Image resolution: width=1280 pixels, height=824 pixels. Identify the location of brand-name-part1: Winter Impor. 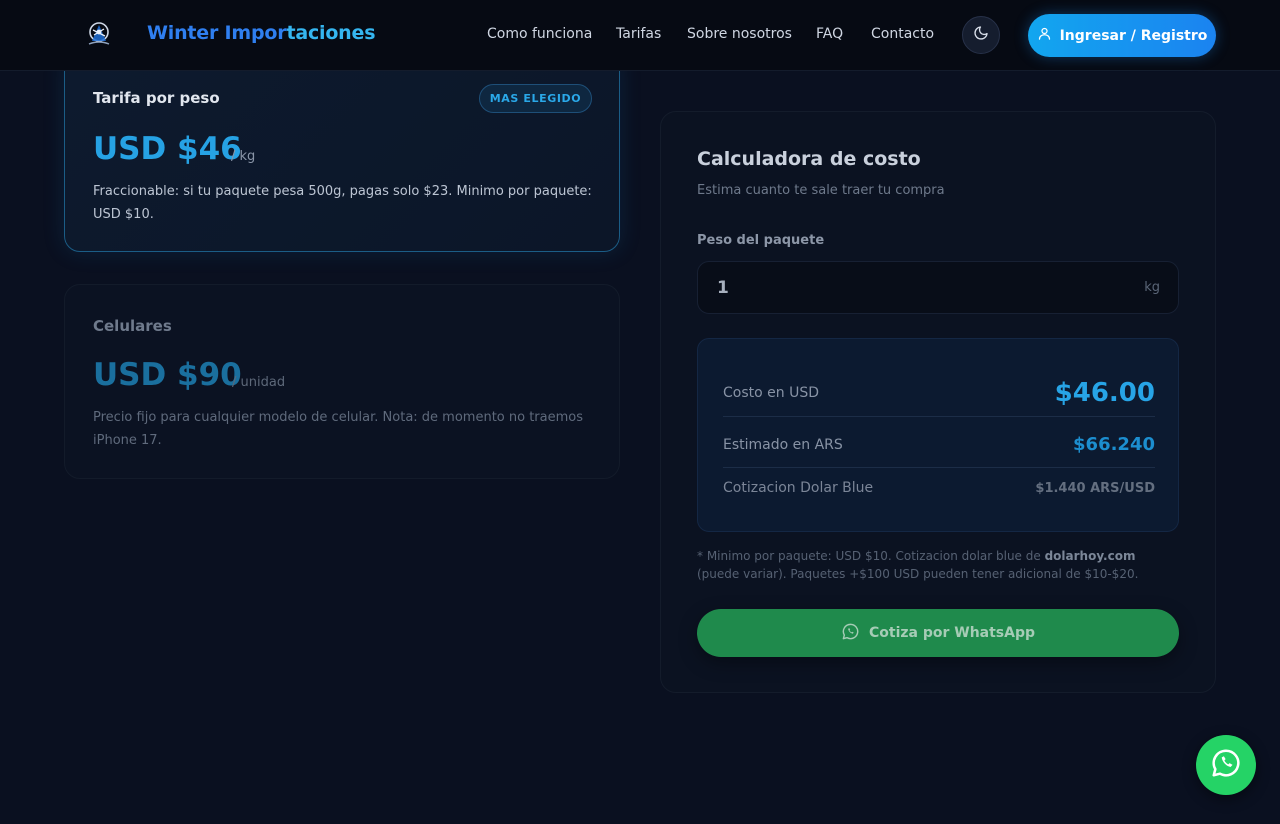
(217, 33).